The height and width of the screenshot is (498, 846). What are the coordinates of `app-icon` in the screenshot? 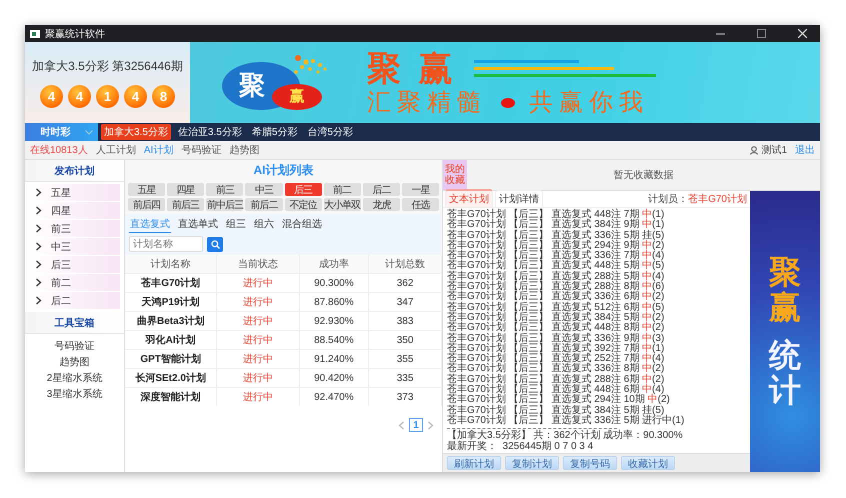 It's located at (35, 34).